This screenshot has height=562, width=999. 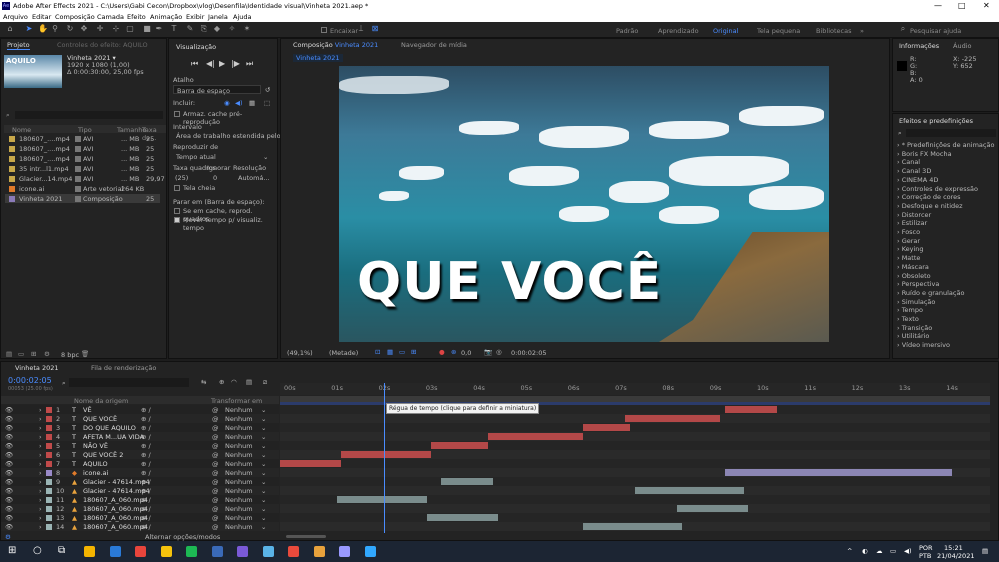 I want to click on layer-name: Glacier - 47614.mp4, so click(x=116, y=491).